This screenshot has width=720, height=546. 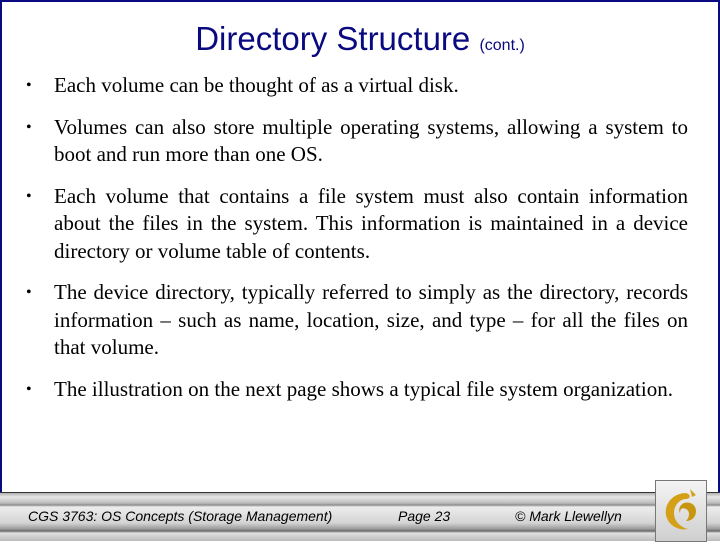 I want to click on title-suffix: (cont.), so click(x=502, y=45).